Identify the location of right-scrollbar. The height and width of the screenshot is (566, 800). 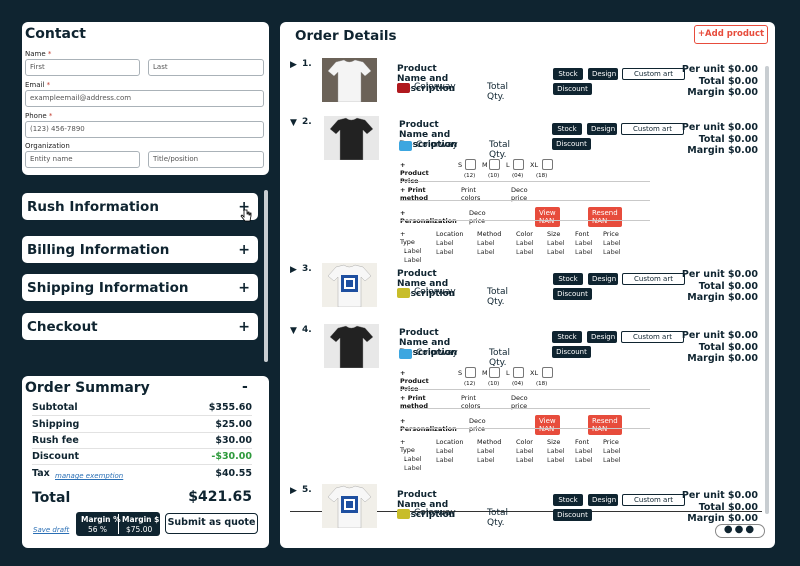
(767, 290).